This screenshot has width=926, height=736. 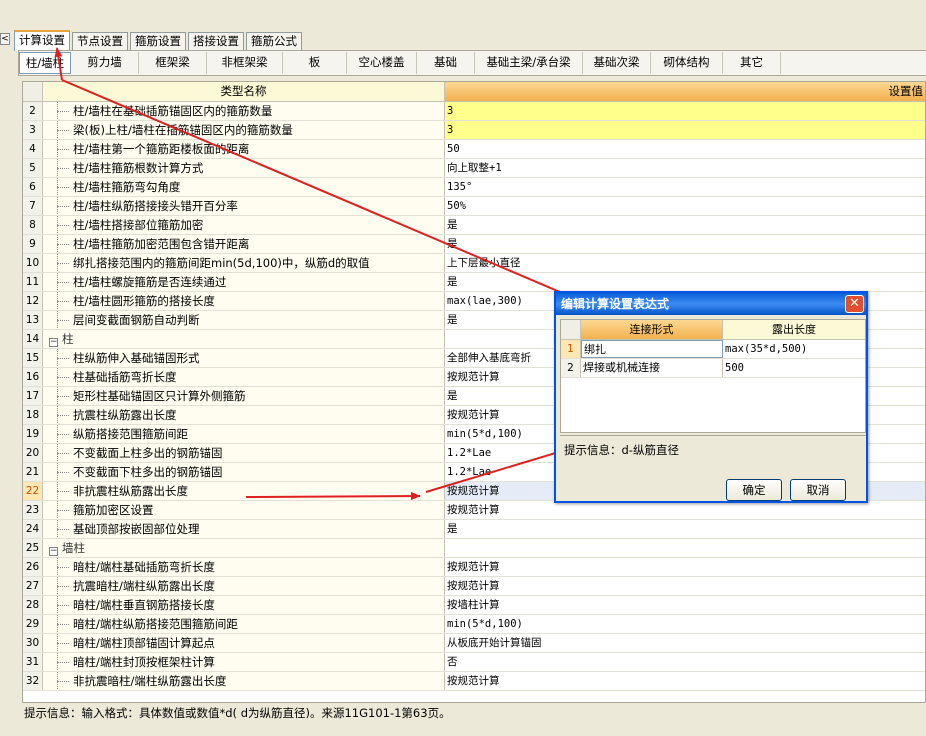 I want to click on row-number: 26, so click(x=33, y=567).